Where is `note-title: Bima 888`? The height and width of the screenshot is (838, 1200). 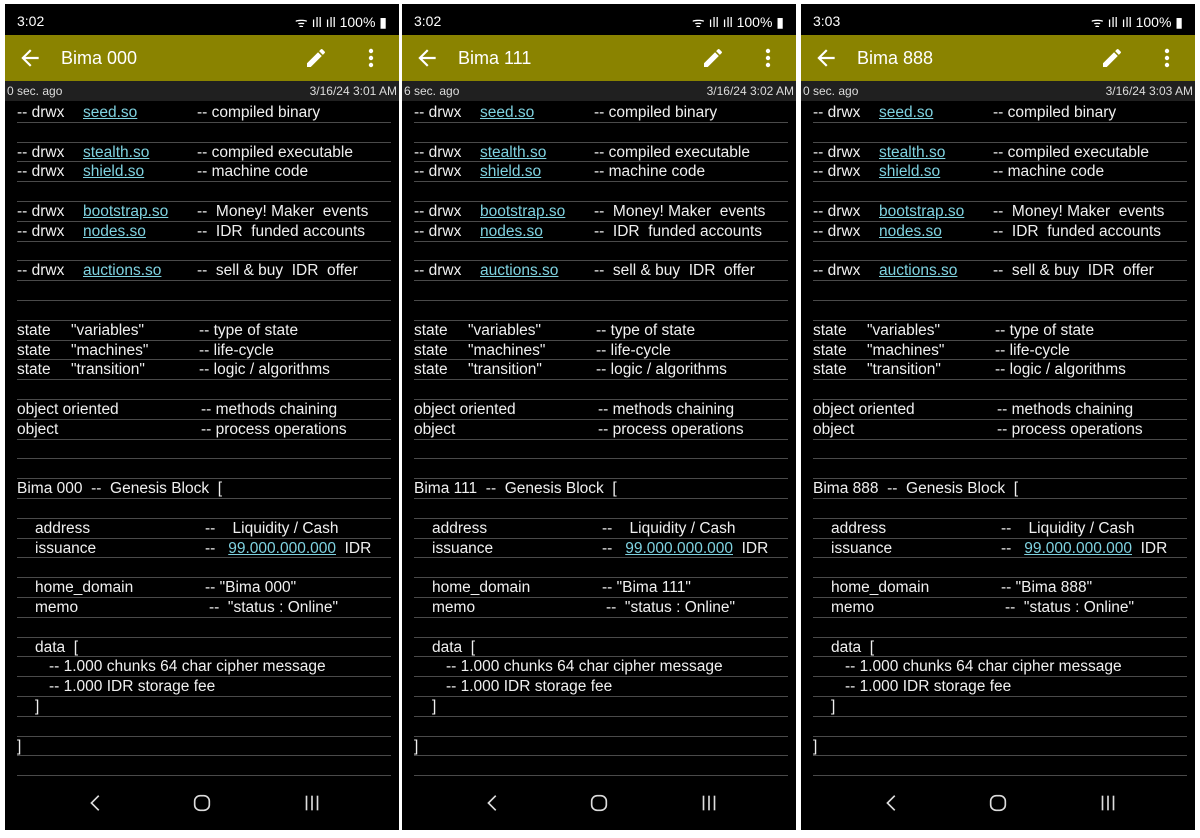
note-title: Bima 888 is located at coordinates (895, 58).